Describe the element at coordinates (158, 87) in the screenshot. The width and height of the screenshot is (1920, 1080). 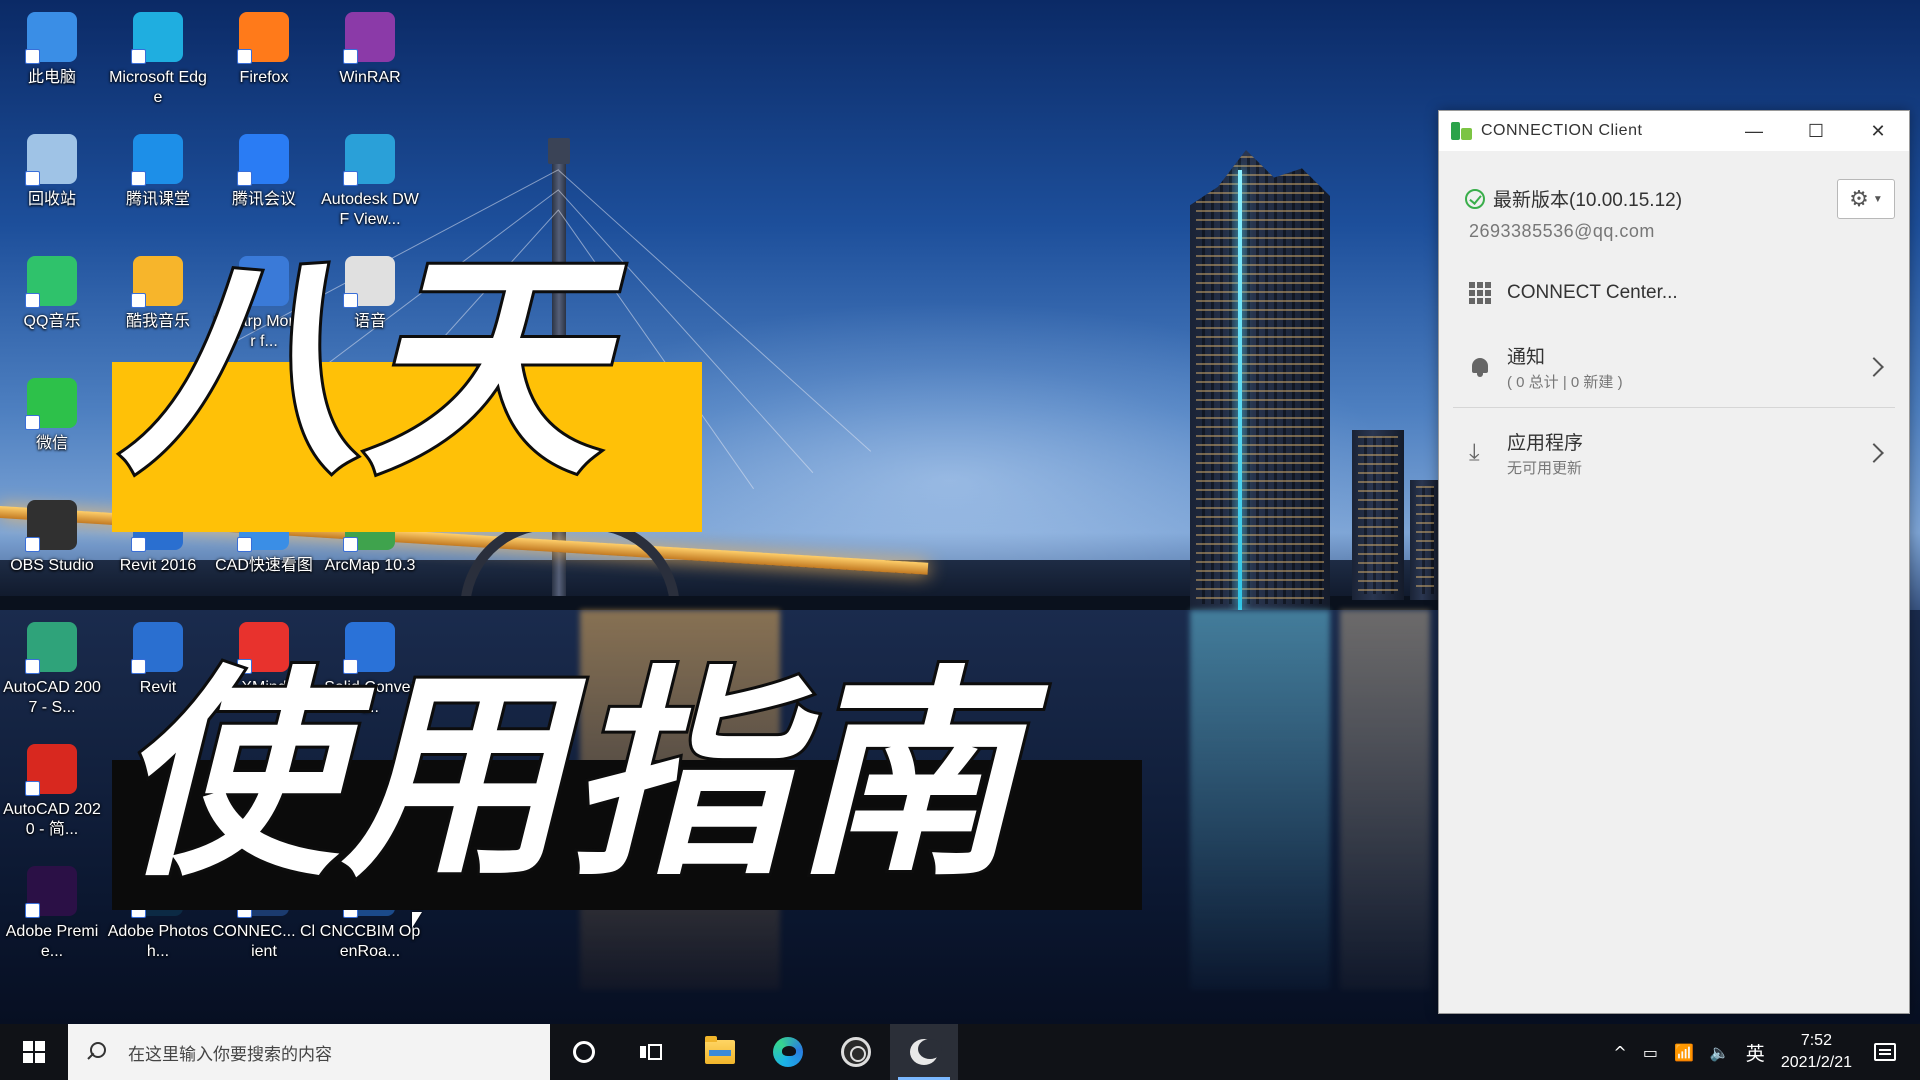
I see `desktop-shortcut-label: Microsoft Edge` at that location.